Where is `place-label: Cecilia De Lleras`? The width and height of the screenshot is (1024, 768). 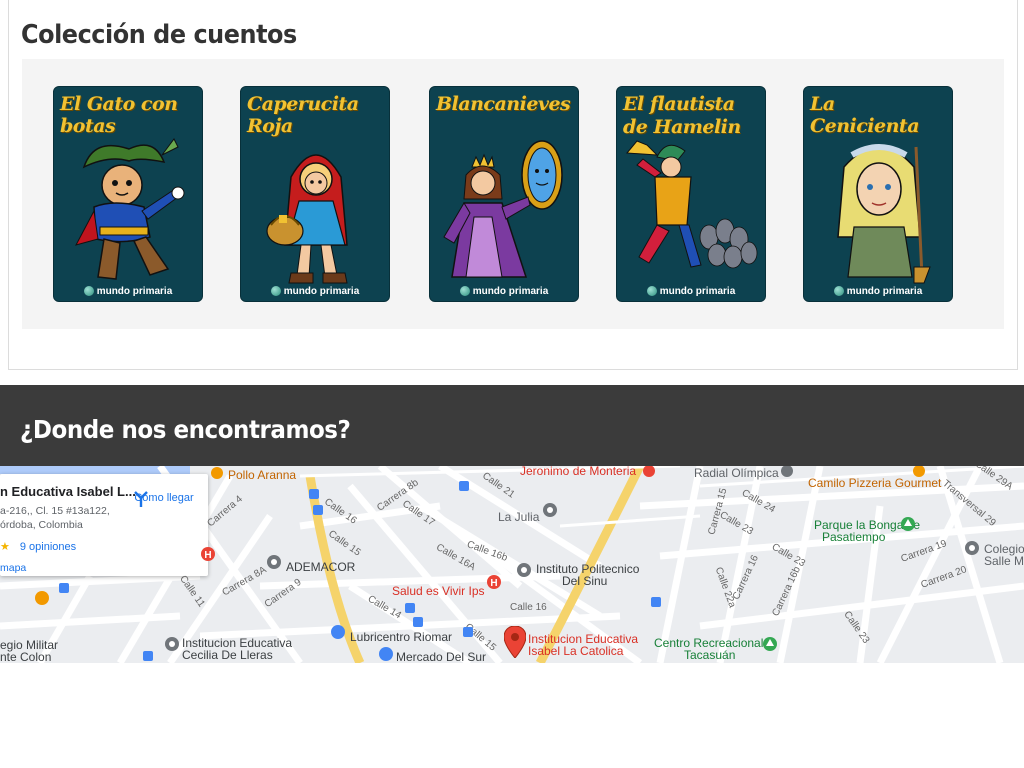
place-label: Cecilia De Lleras is located at coordinates (227, 655).